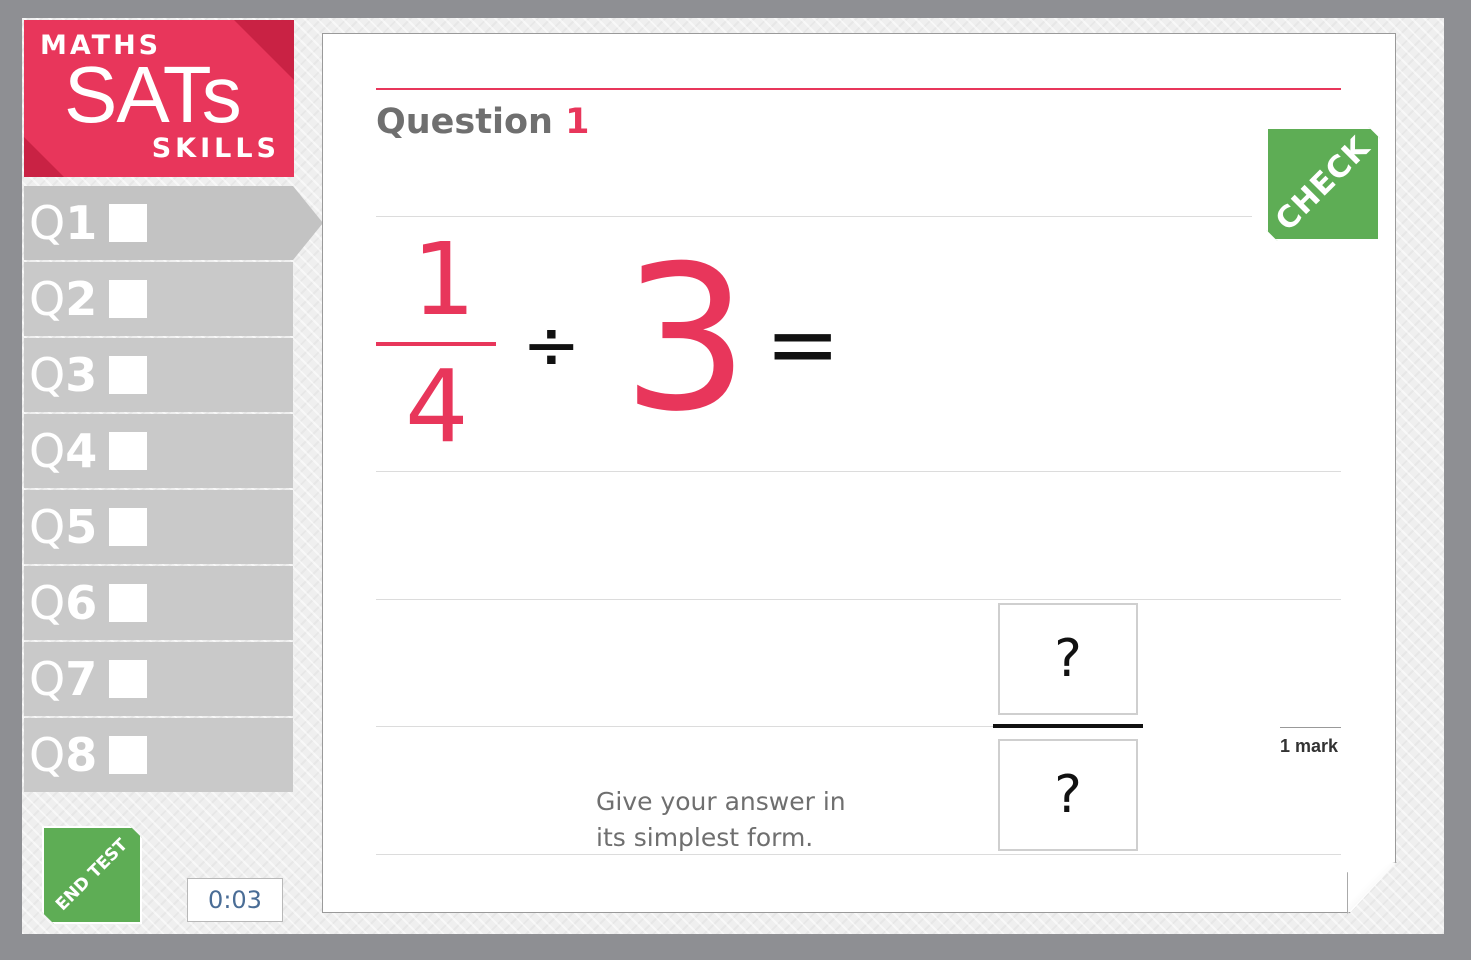  I want to click on divisor-number: 3, so click(686, 339).